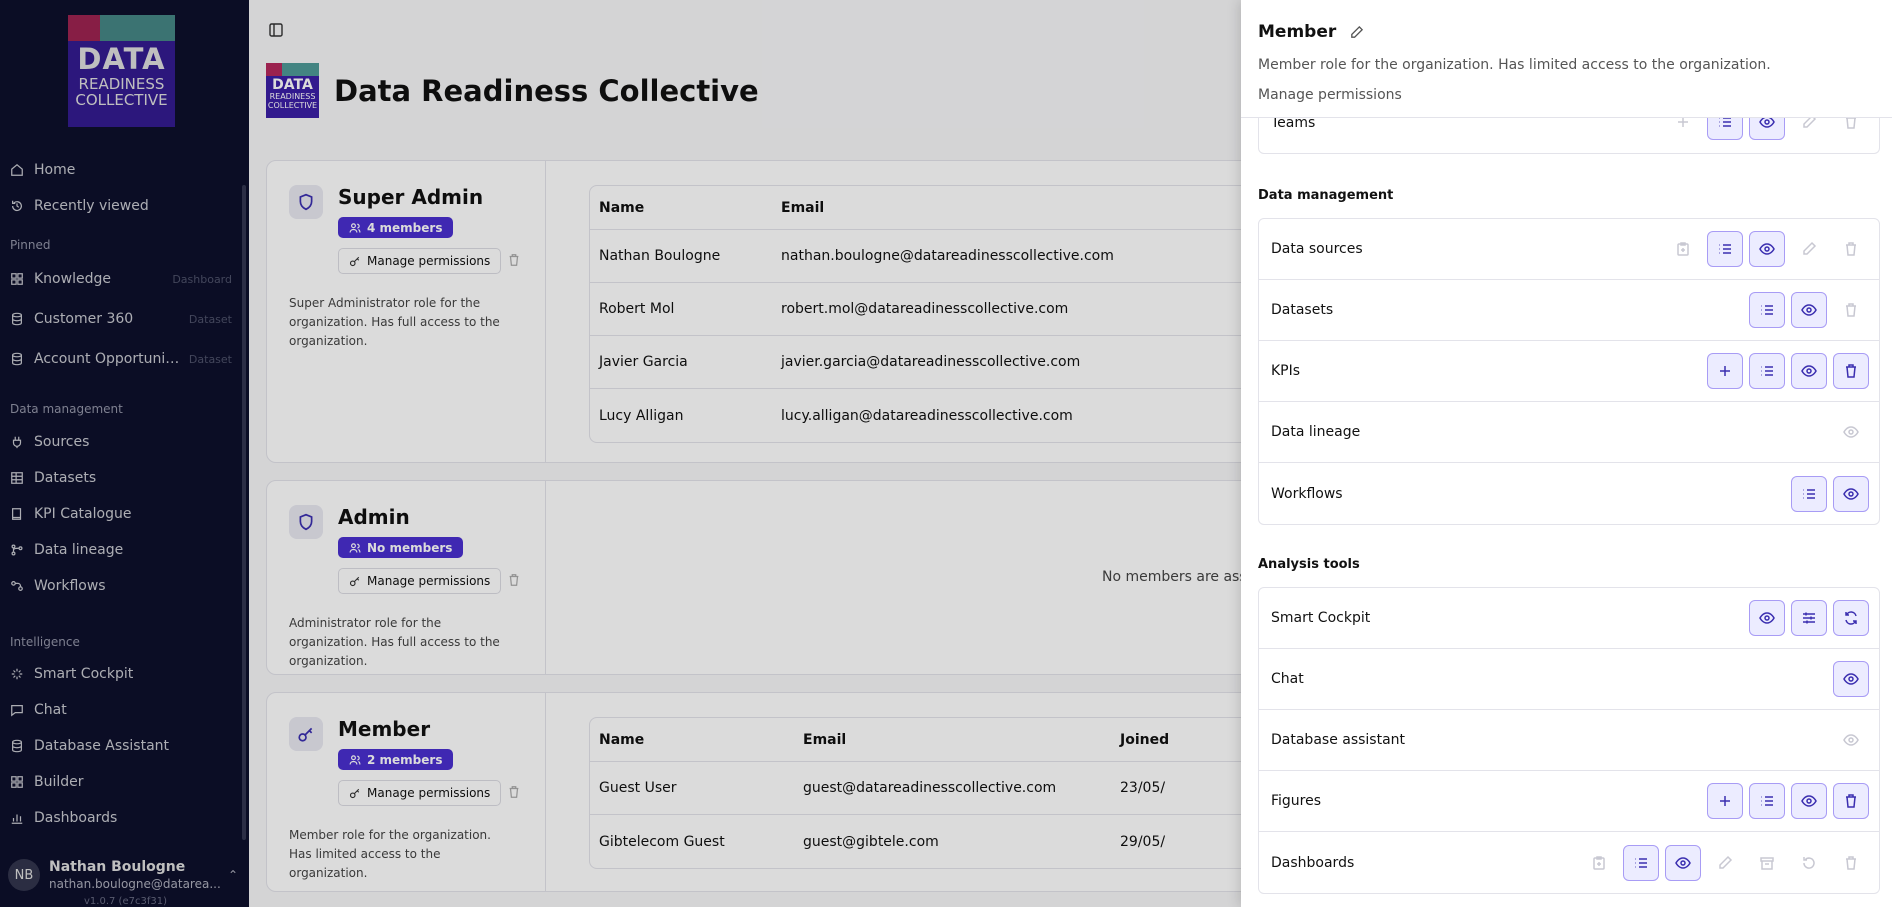 This screenshot has height=907, width=1892. I want to click on section-heading-analysis-tools: Analysis tools, so click(1309, 564).